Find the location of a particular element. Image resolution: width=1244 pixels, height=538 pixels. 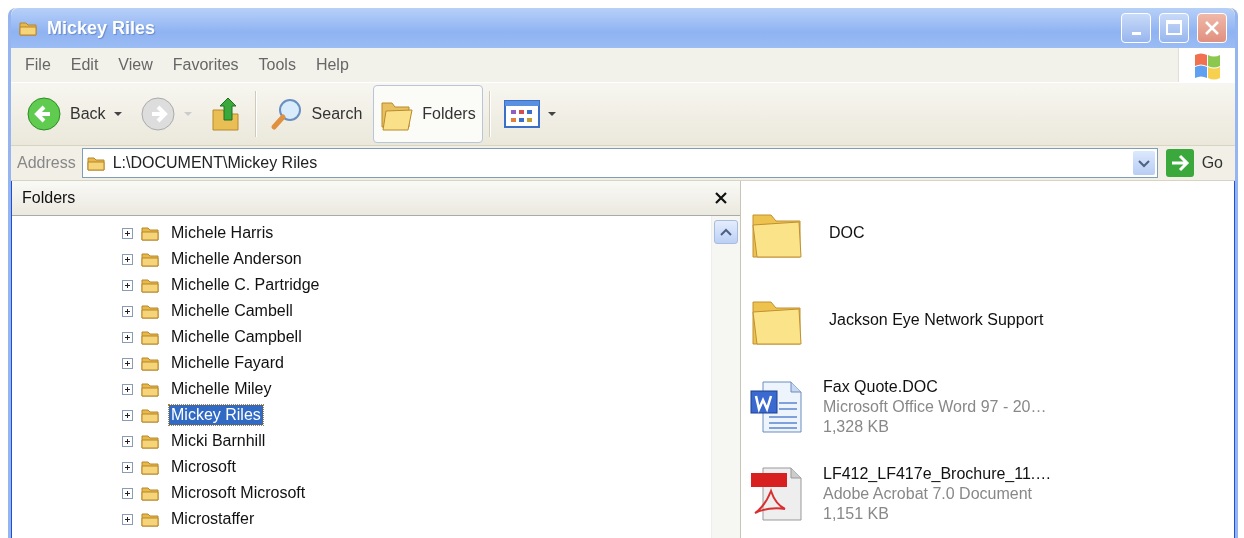

scroll-up-button is located at coordinates (726, 232).